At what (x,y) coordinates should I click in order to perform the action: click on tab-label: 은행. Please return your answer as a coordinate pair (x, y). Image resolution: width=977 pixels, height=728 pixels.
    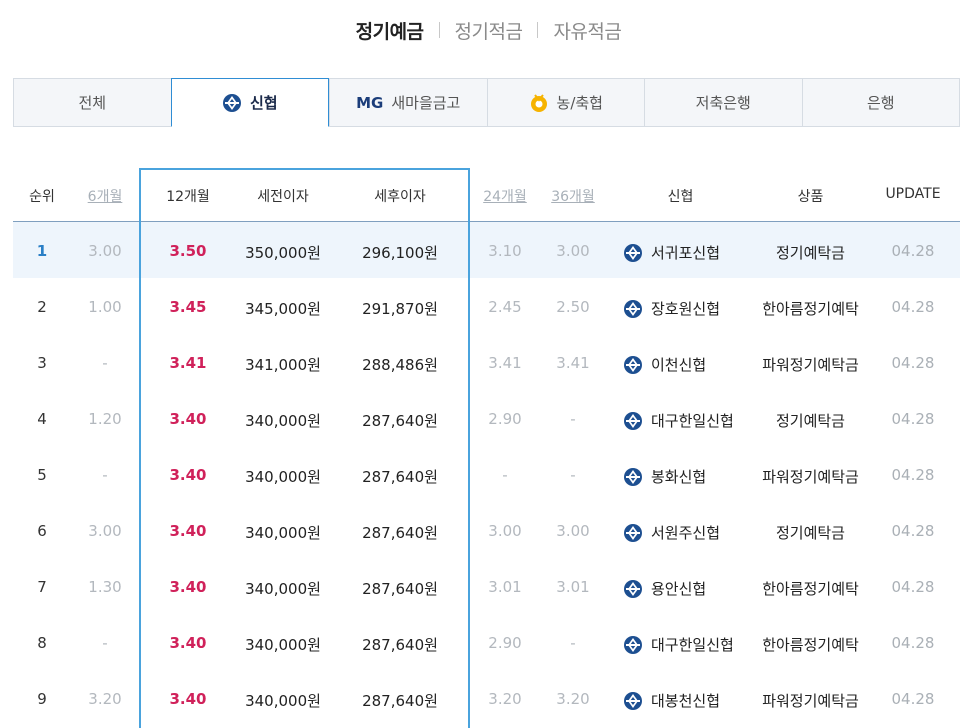
    Looking at the image, I should click on (880, 103).